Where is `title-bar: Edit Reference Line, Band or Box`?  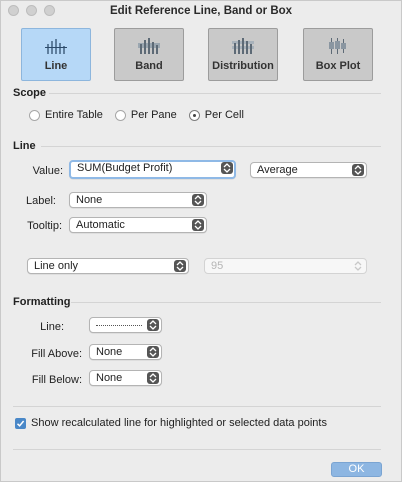 title-bar: Edit Reference Line, Band or Box is located at coordinates (201, 11).